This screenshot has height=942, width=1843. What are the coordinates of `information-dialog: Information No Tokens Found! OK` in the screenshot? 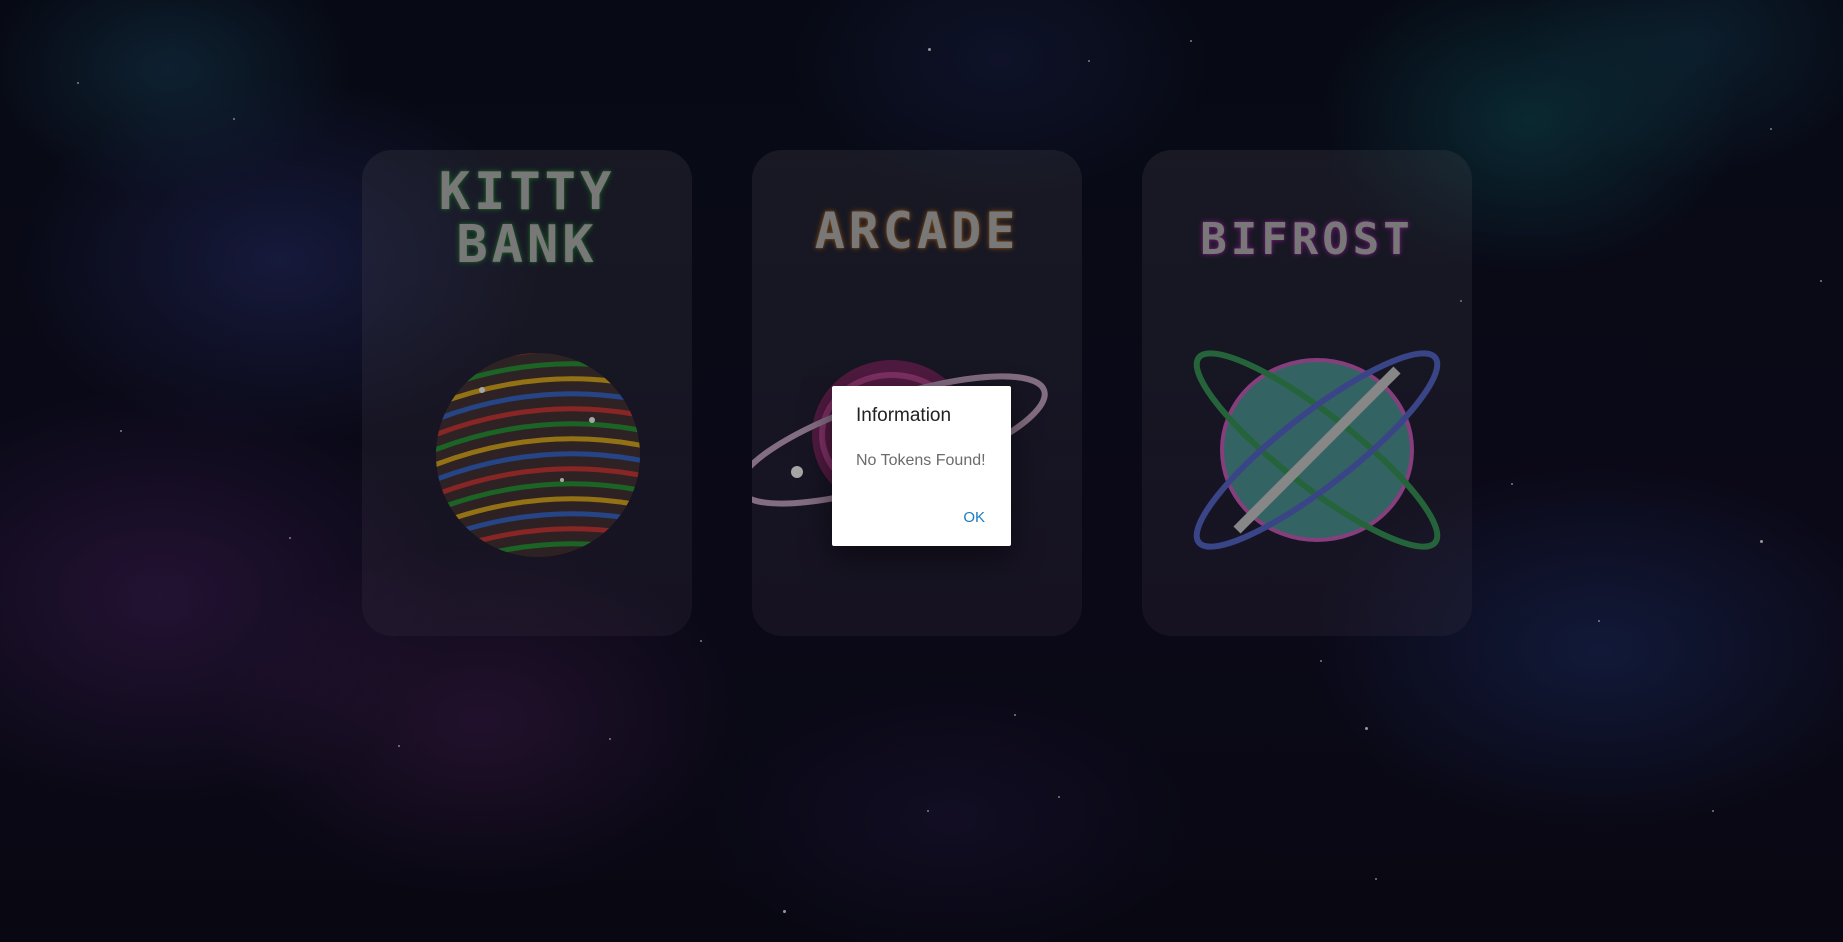 It's located at (921, 466).